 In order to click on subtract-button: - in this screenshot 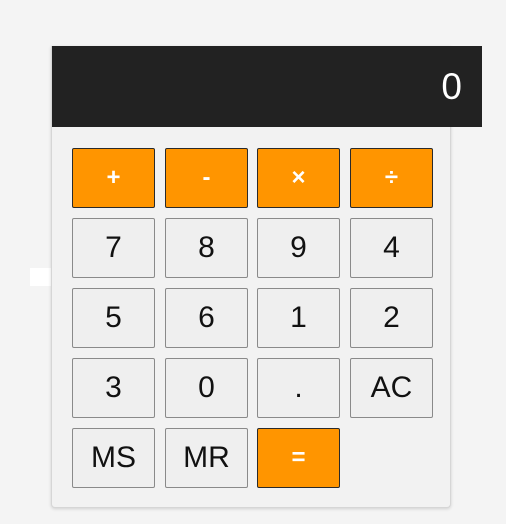, I will do `click(206, 178)`.